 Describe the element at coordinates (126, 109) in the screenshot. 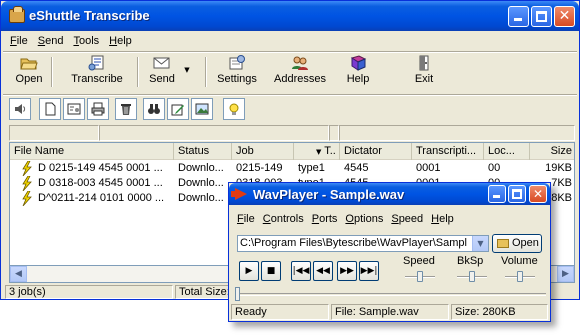

I see `delete-button` at that location.